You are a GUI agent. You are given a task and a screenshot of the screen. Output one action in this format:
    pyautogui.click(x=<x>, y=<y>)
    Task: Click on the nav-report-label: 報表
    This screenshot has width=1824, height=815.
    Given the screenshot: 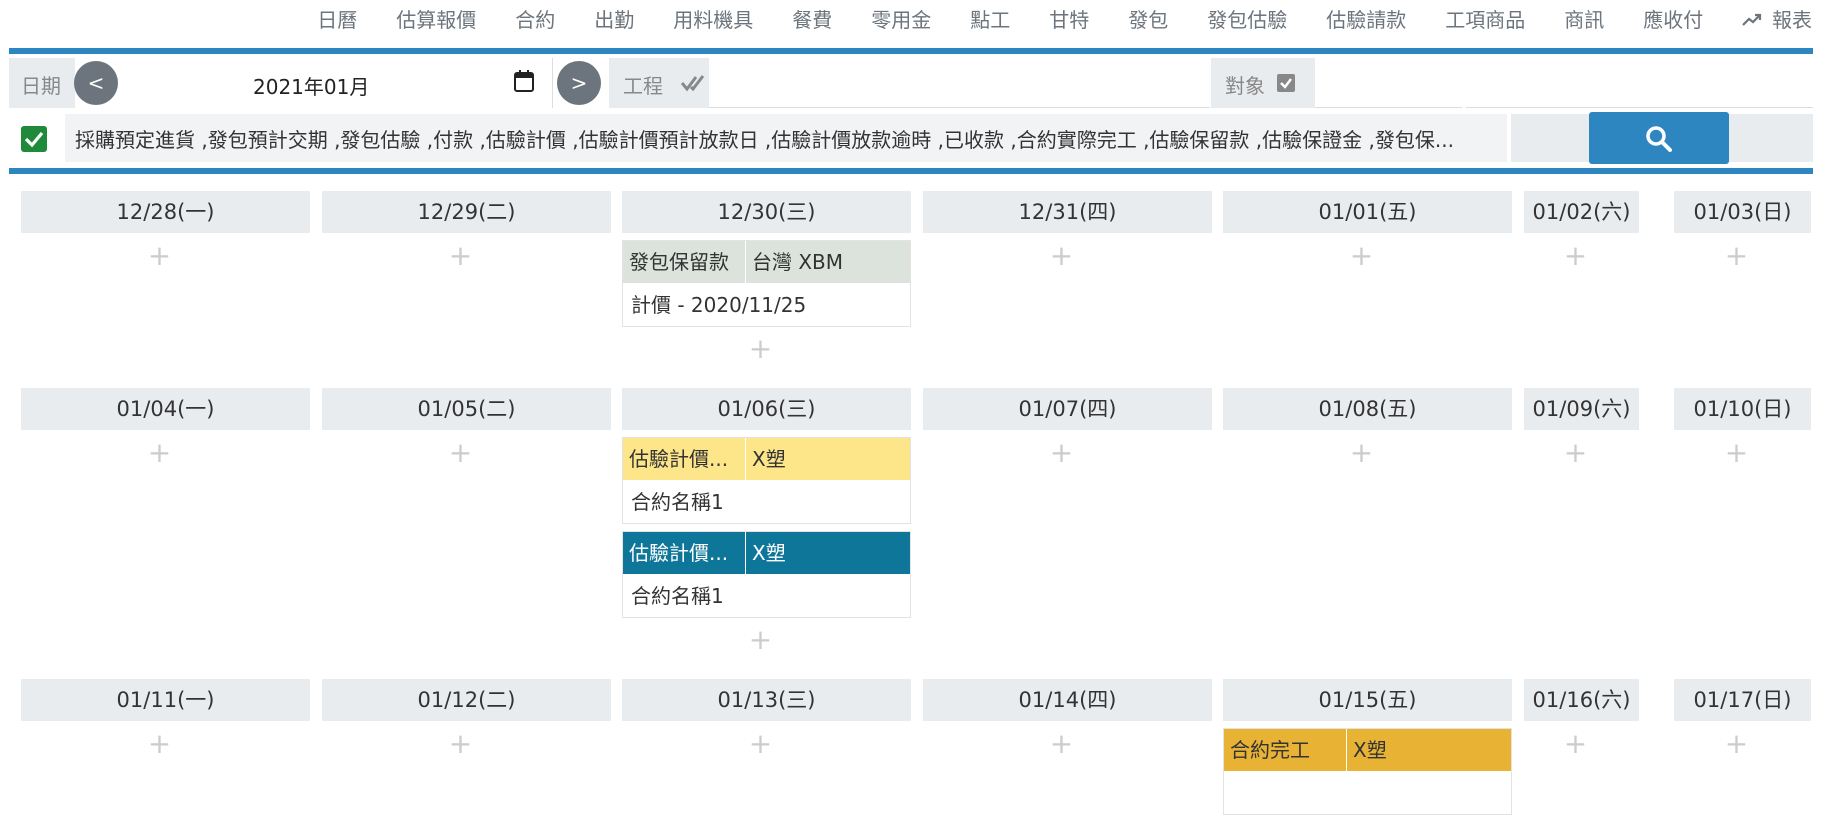 What is the action you would take?
    pyautogui.click(x=1792, y=19)
    